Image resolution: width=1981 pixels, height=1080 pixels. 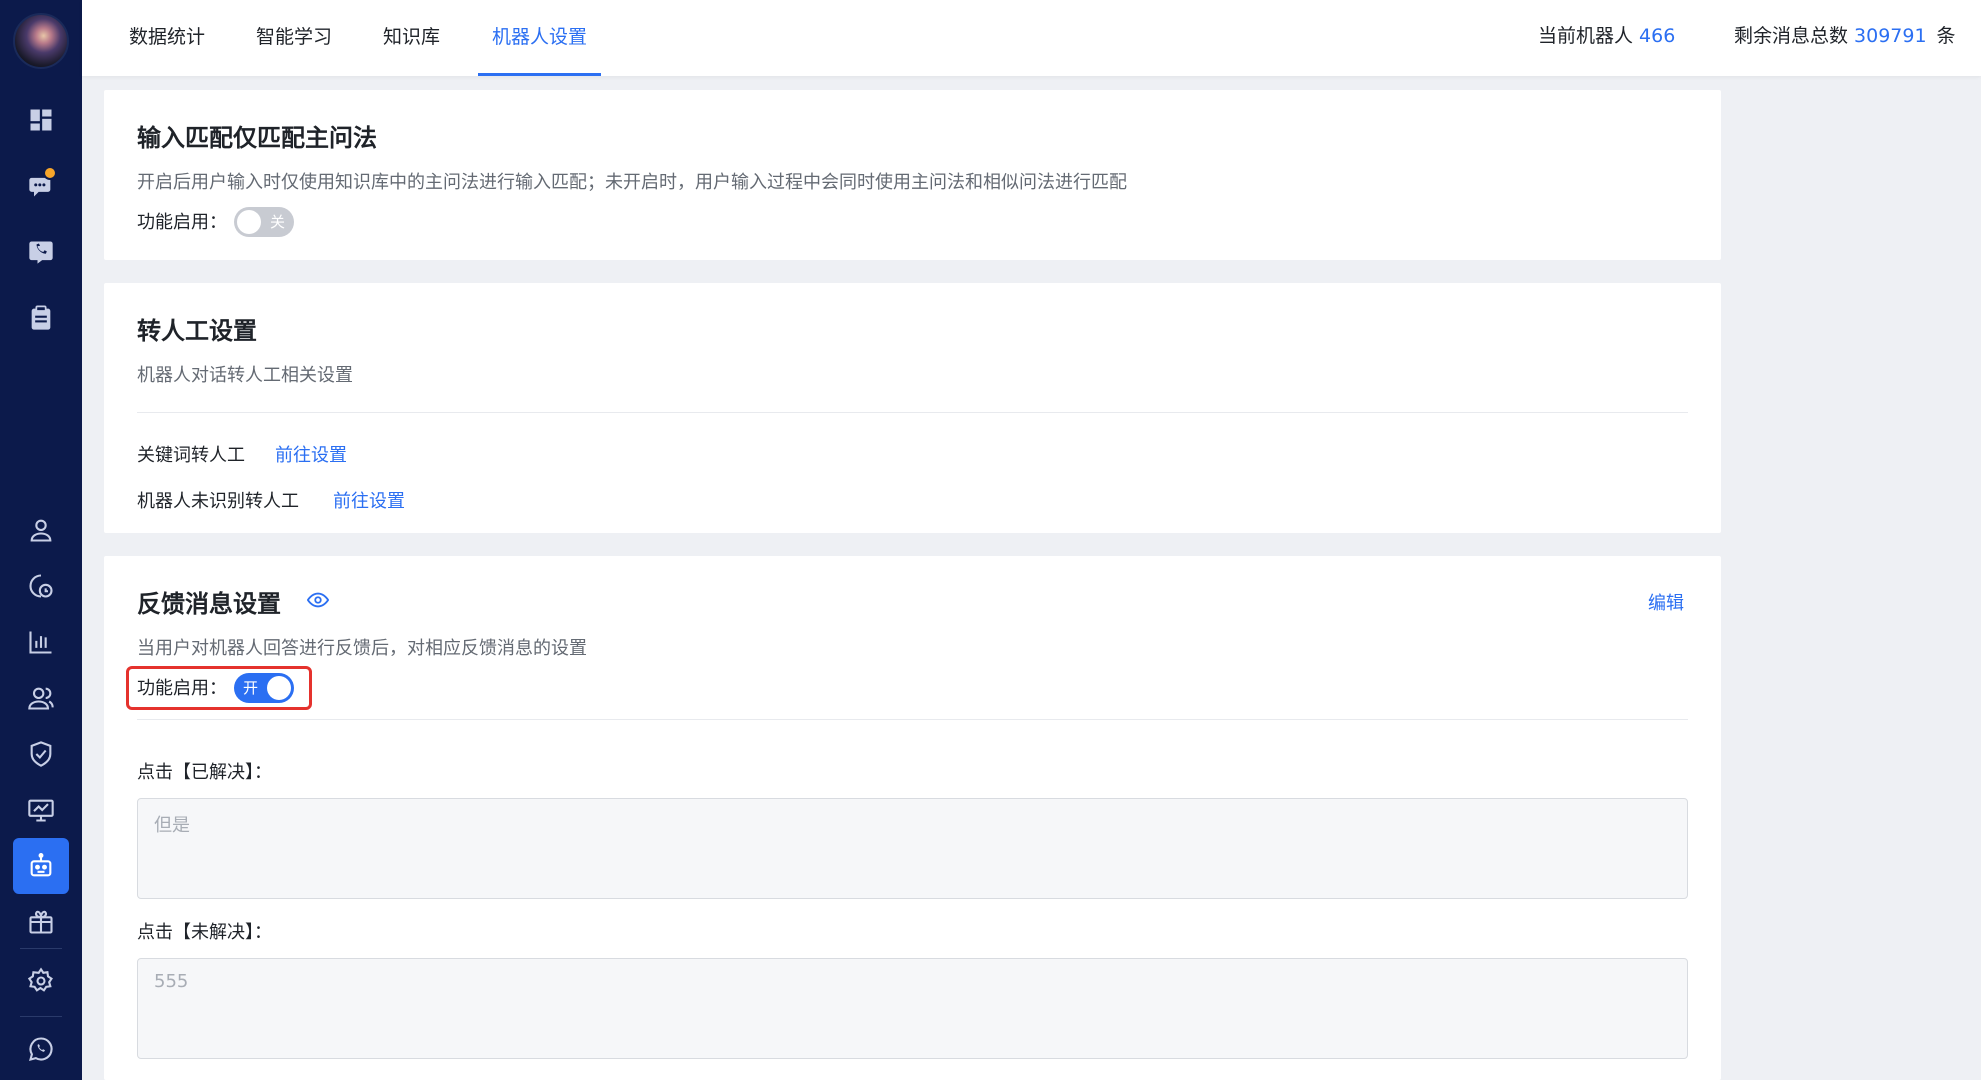 I want to click on clipboard-icon, so click(x=41, y=318).